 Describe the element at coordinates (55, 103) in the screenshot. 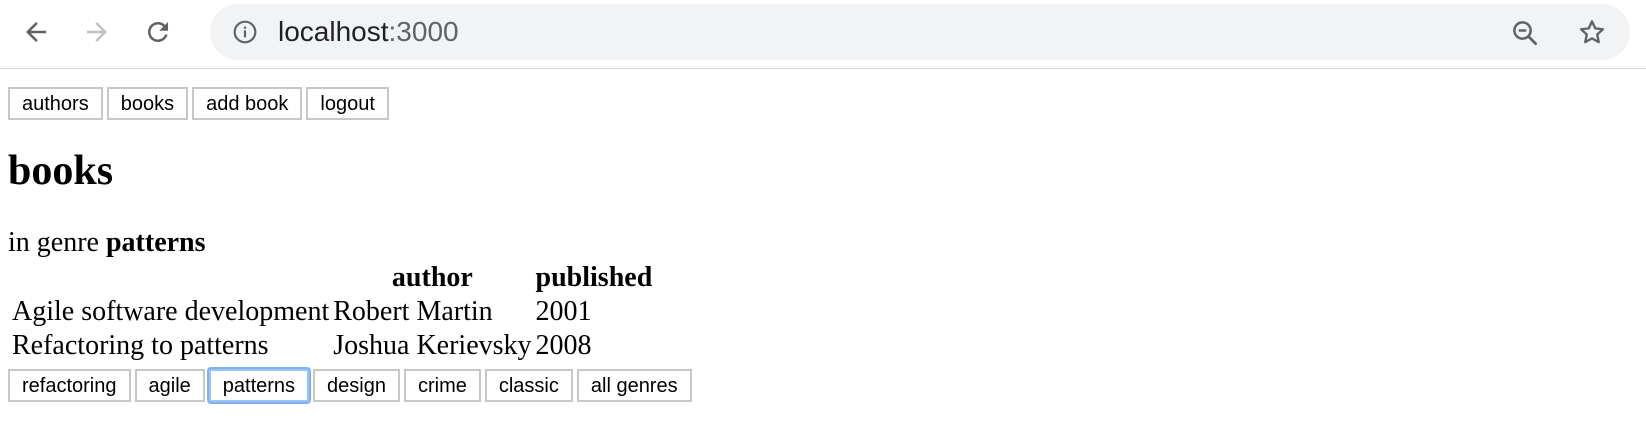

I see `authors-button: authors` at that location.